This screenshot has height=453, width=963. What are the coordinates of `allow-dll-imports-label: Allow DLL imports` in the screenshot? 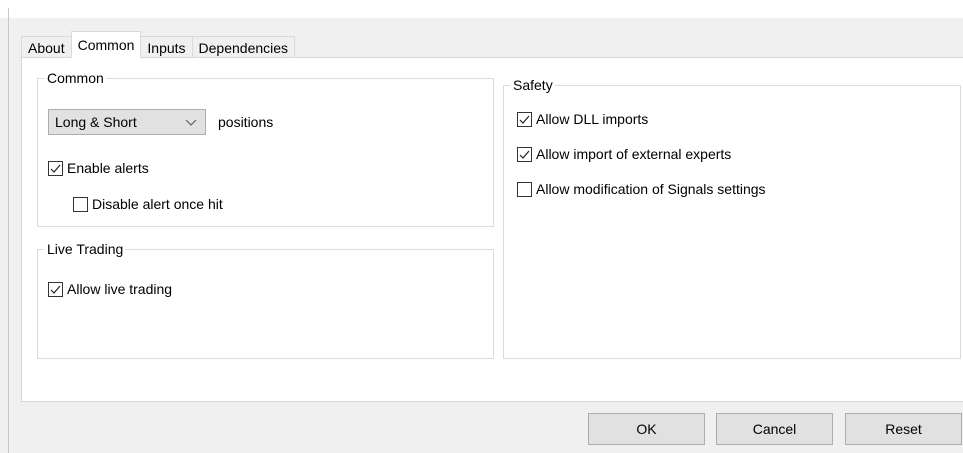 It's located at (592, 119).